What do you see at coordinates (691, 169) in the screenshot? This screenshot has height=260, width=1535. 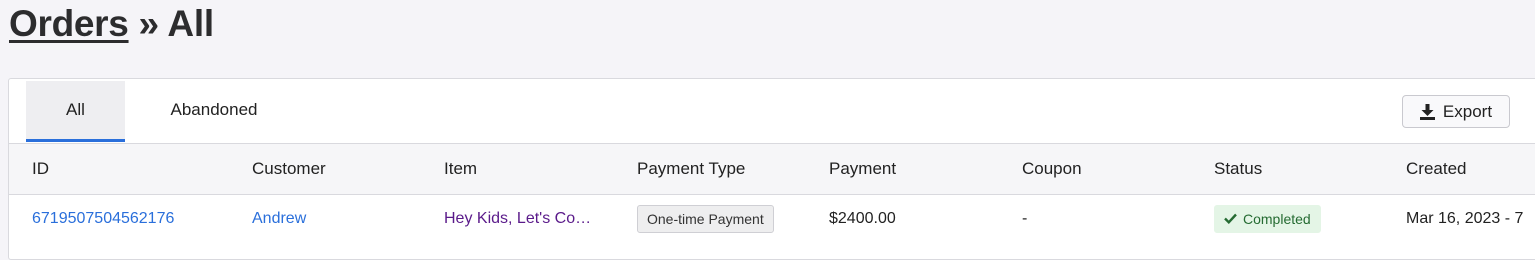 I see `column-header-payment-type: Payment Type` at bounding box center [691, 169].